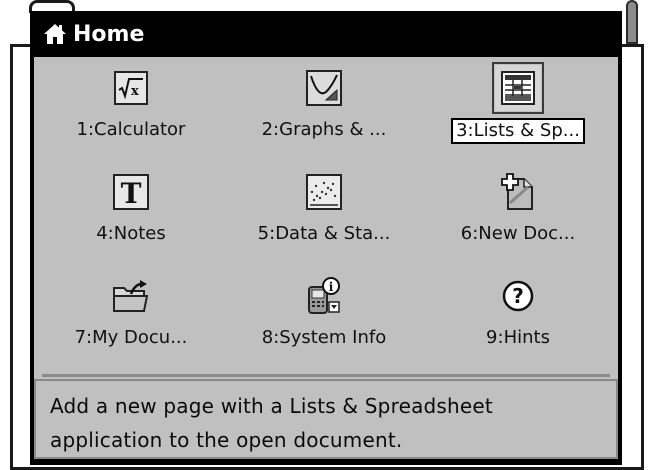  Describe the element at coordinates (109, 34) in the screenshot. I see `dialog-title: Home` at that location.